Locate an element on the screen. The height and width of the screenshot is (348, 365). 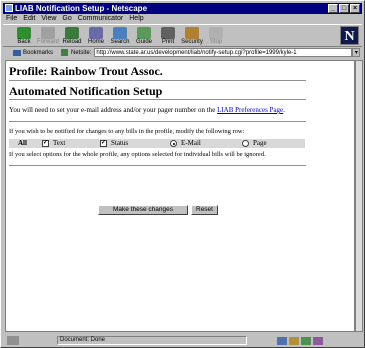
menu-edit: Edit is located at coordinates (29, 19).